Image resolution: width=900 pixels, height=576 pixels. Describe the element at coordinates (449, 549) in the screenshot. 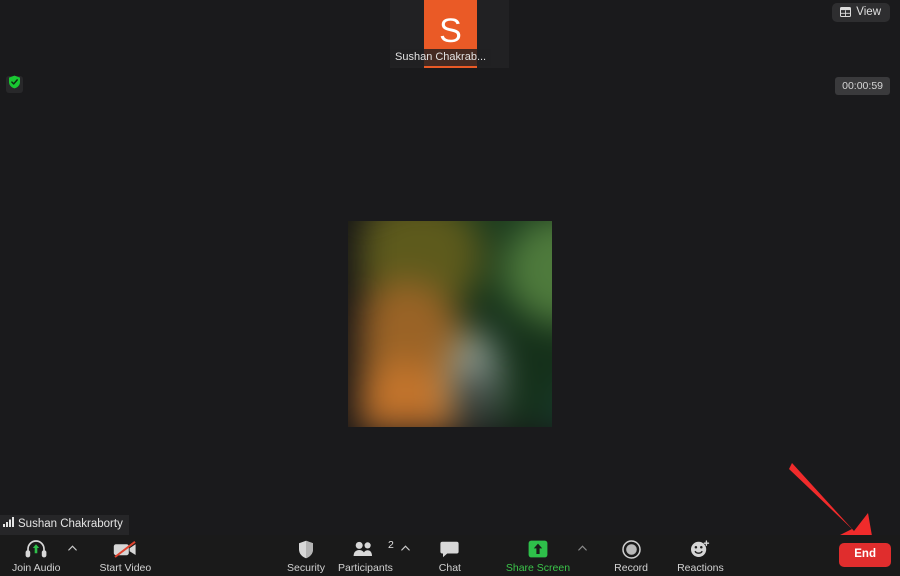

I see `chat-bubble-icon` at that location.